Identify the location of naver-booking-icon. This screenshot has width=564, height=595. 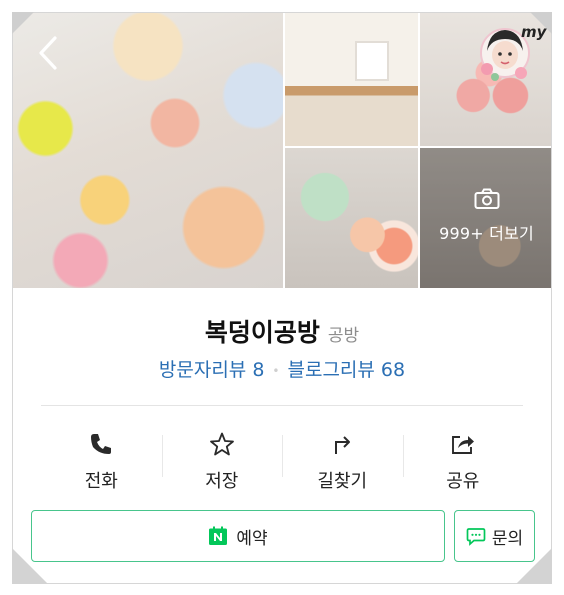
(218, 535).